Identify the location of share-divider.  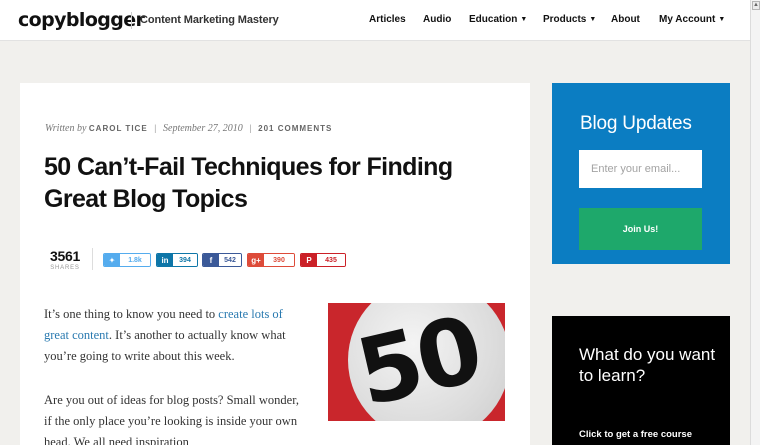
(92, 259).